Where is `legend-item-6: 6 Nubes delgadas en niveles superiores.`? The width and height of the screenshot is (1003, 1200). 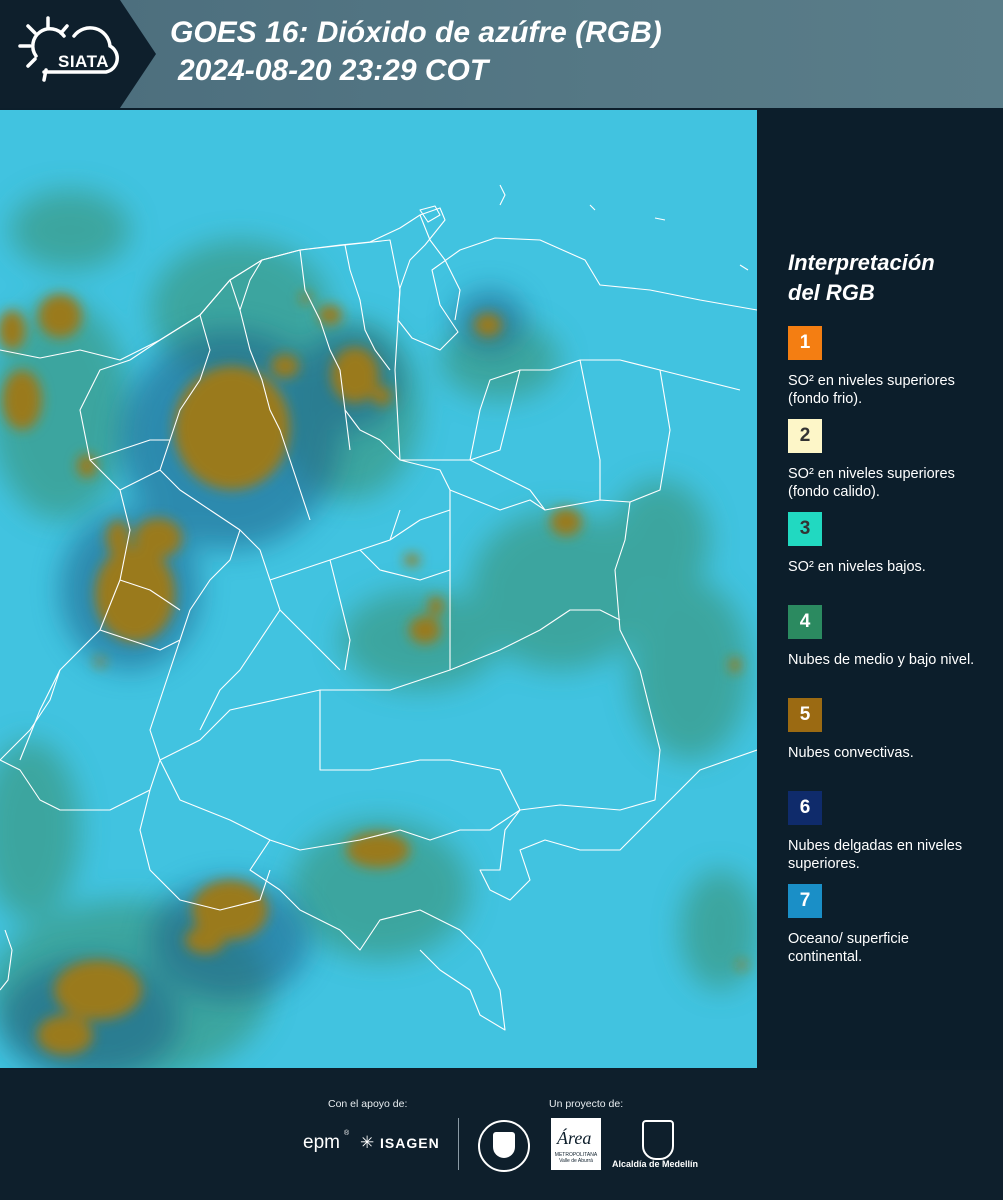
legend-item-6: 6 Nubes delgadas en niveles superiores. is located at coordinates (888, 837).